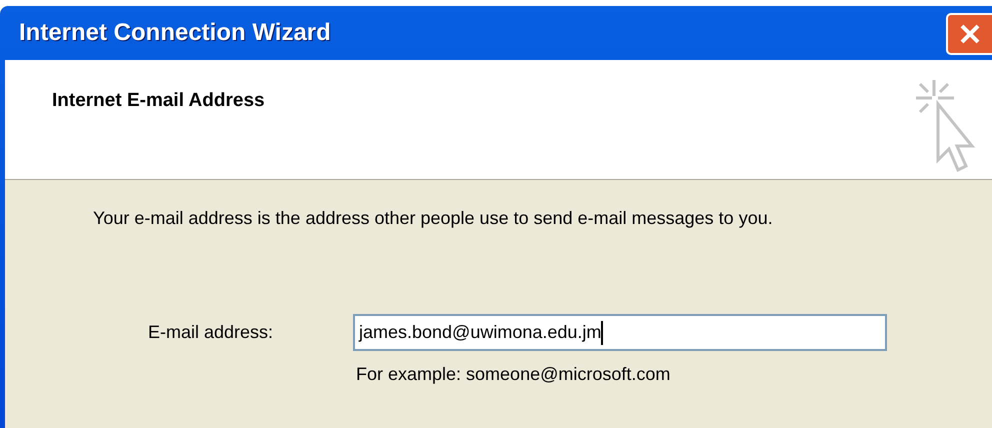 The image size is (992, 428). I want to click on email-field: james.bond@uwimona.edu.jm, so click(620, 332).